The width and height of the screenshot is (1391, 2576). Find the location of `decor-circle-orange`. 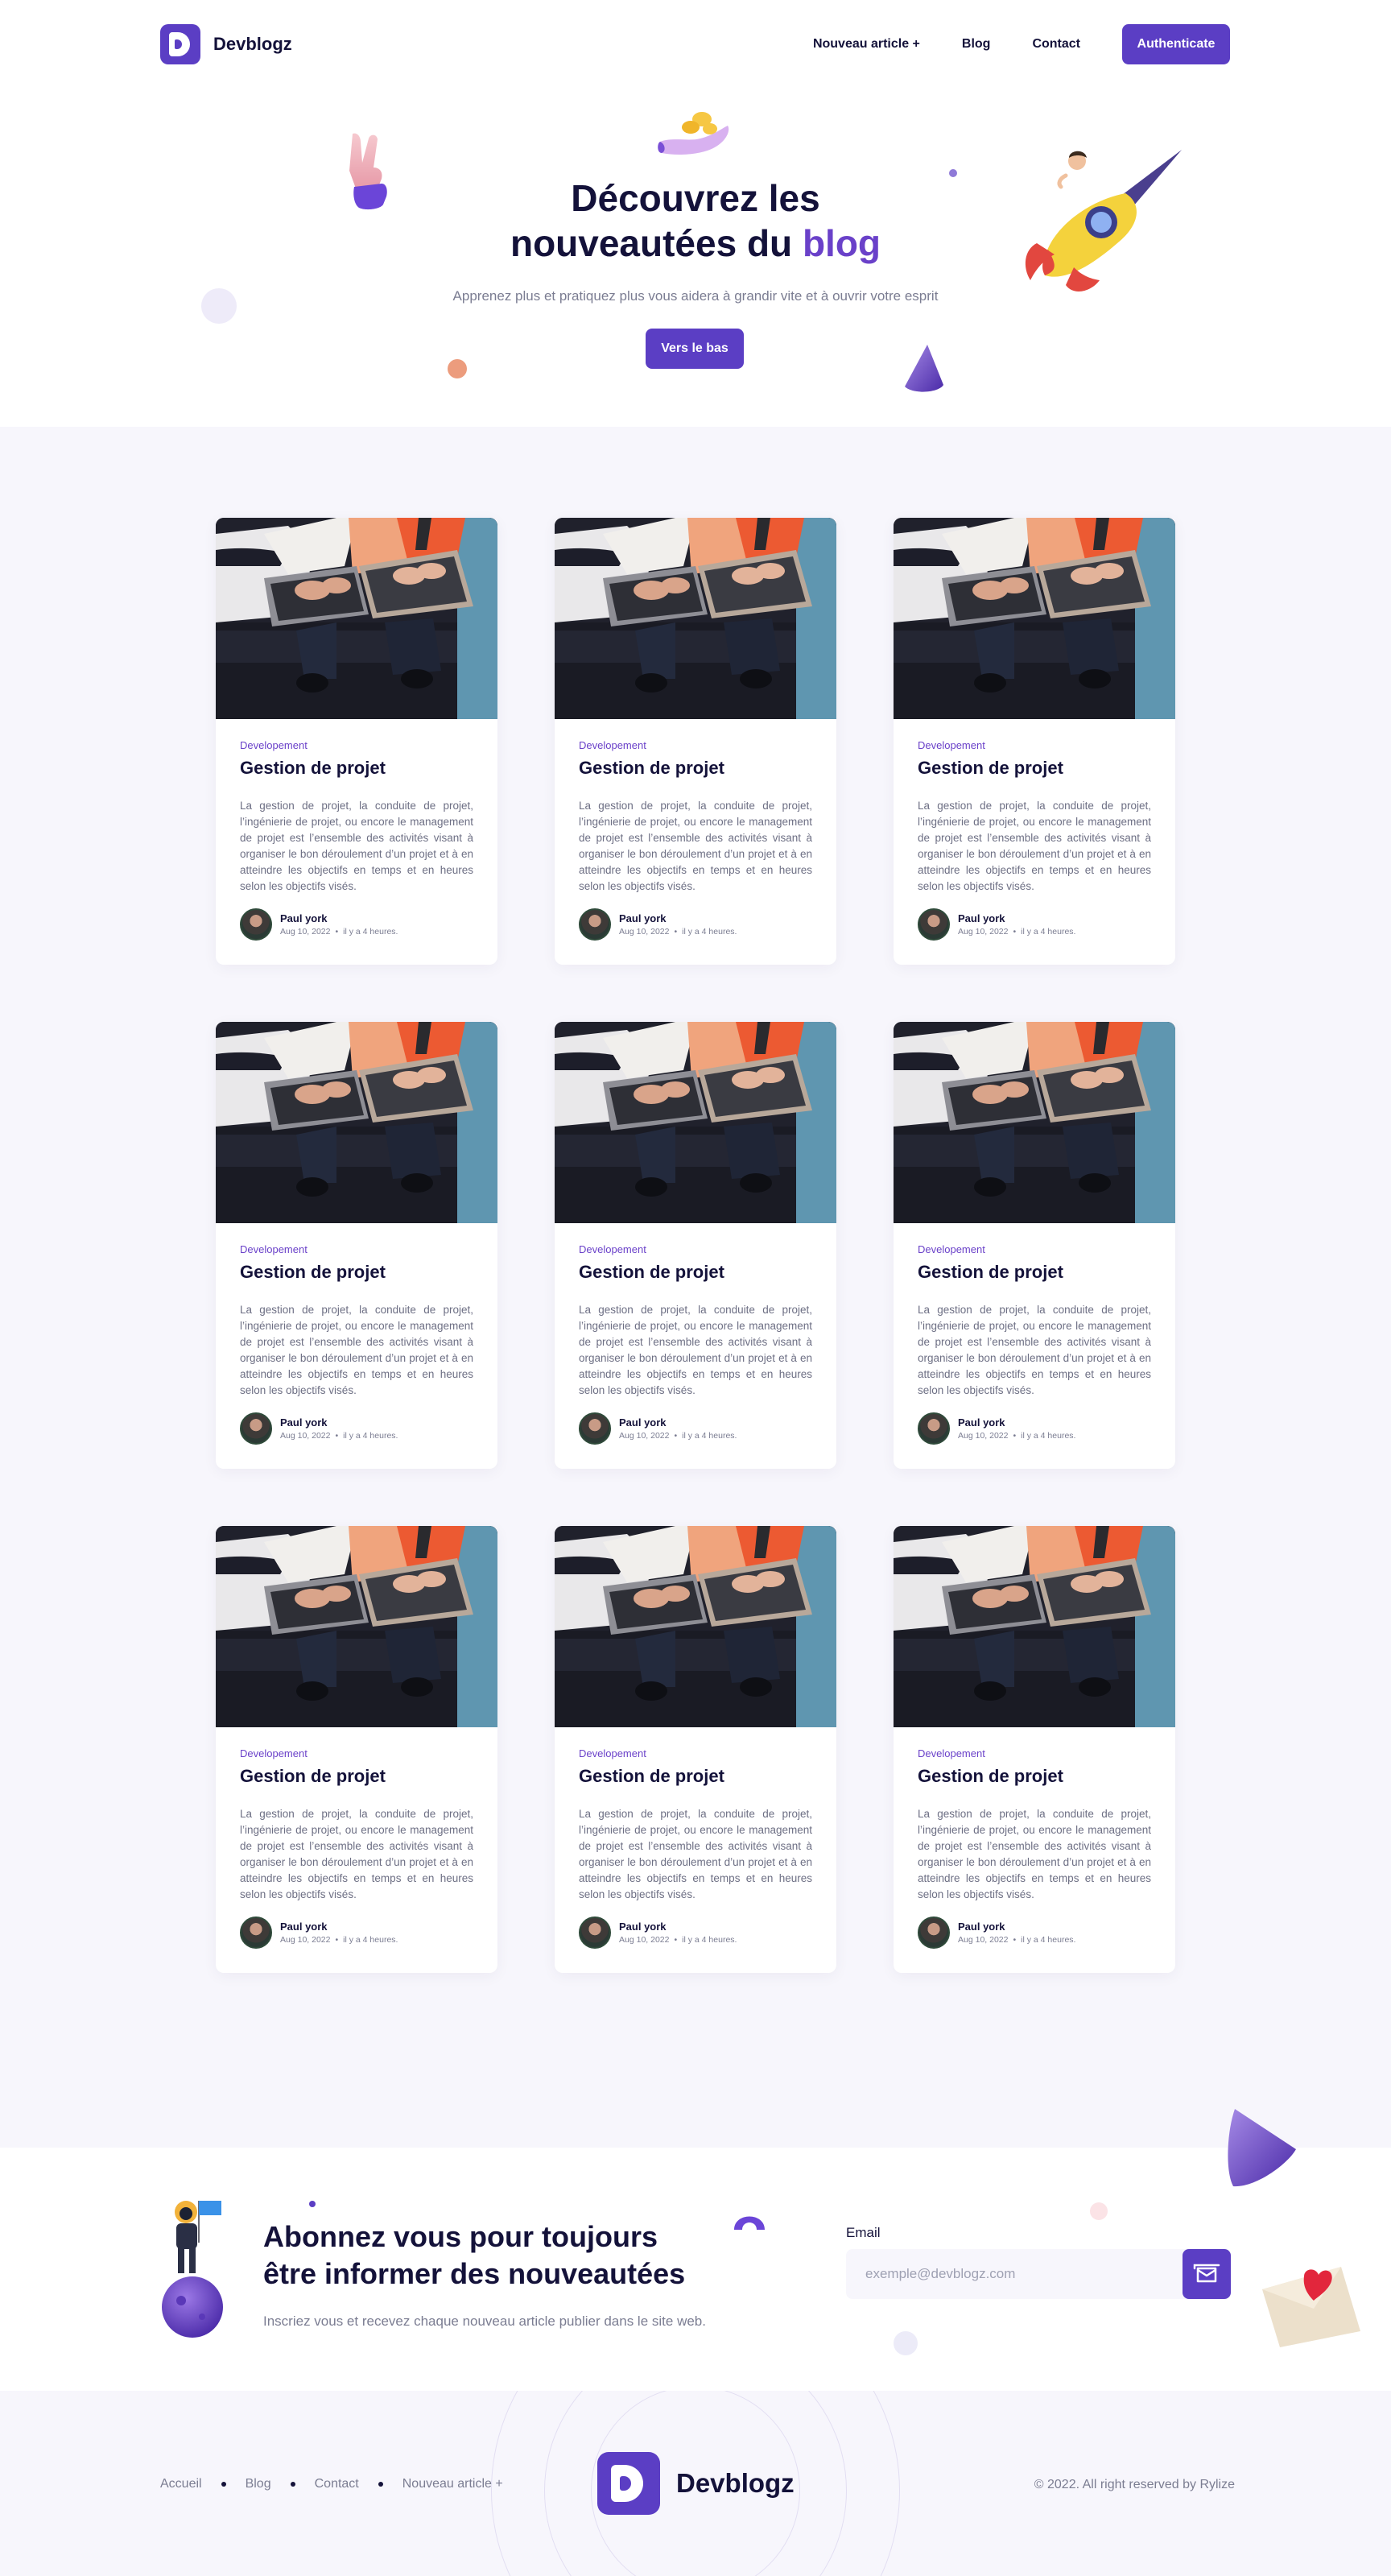

decor-circle-orange is located at coordinates (457, 369).